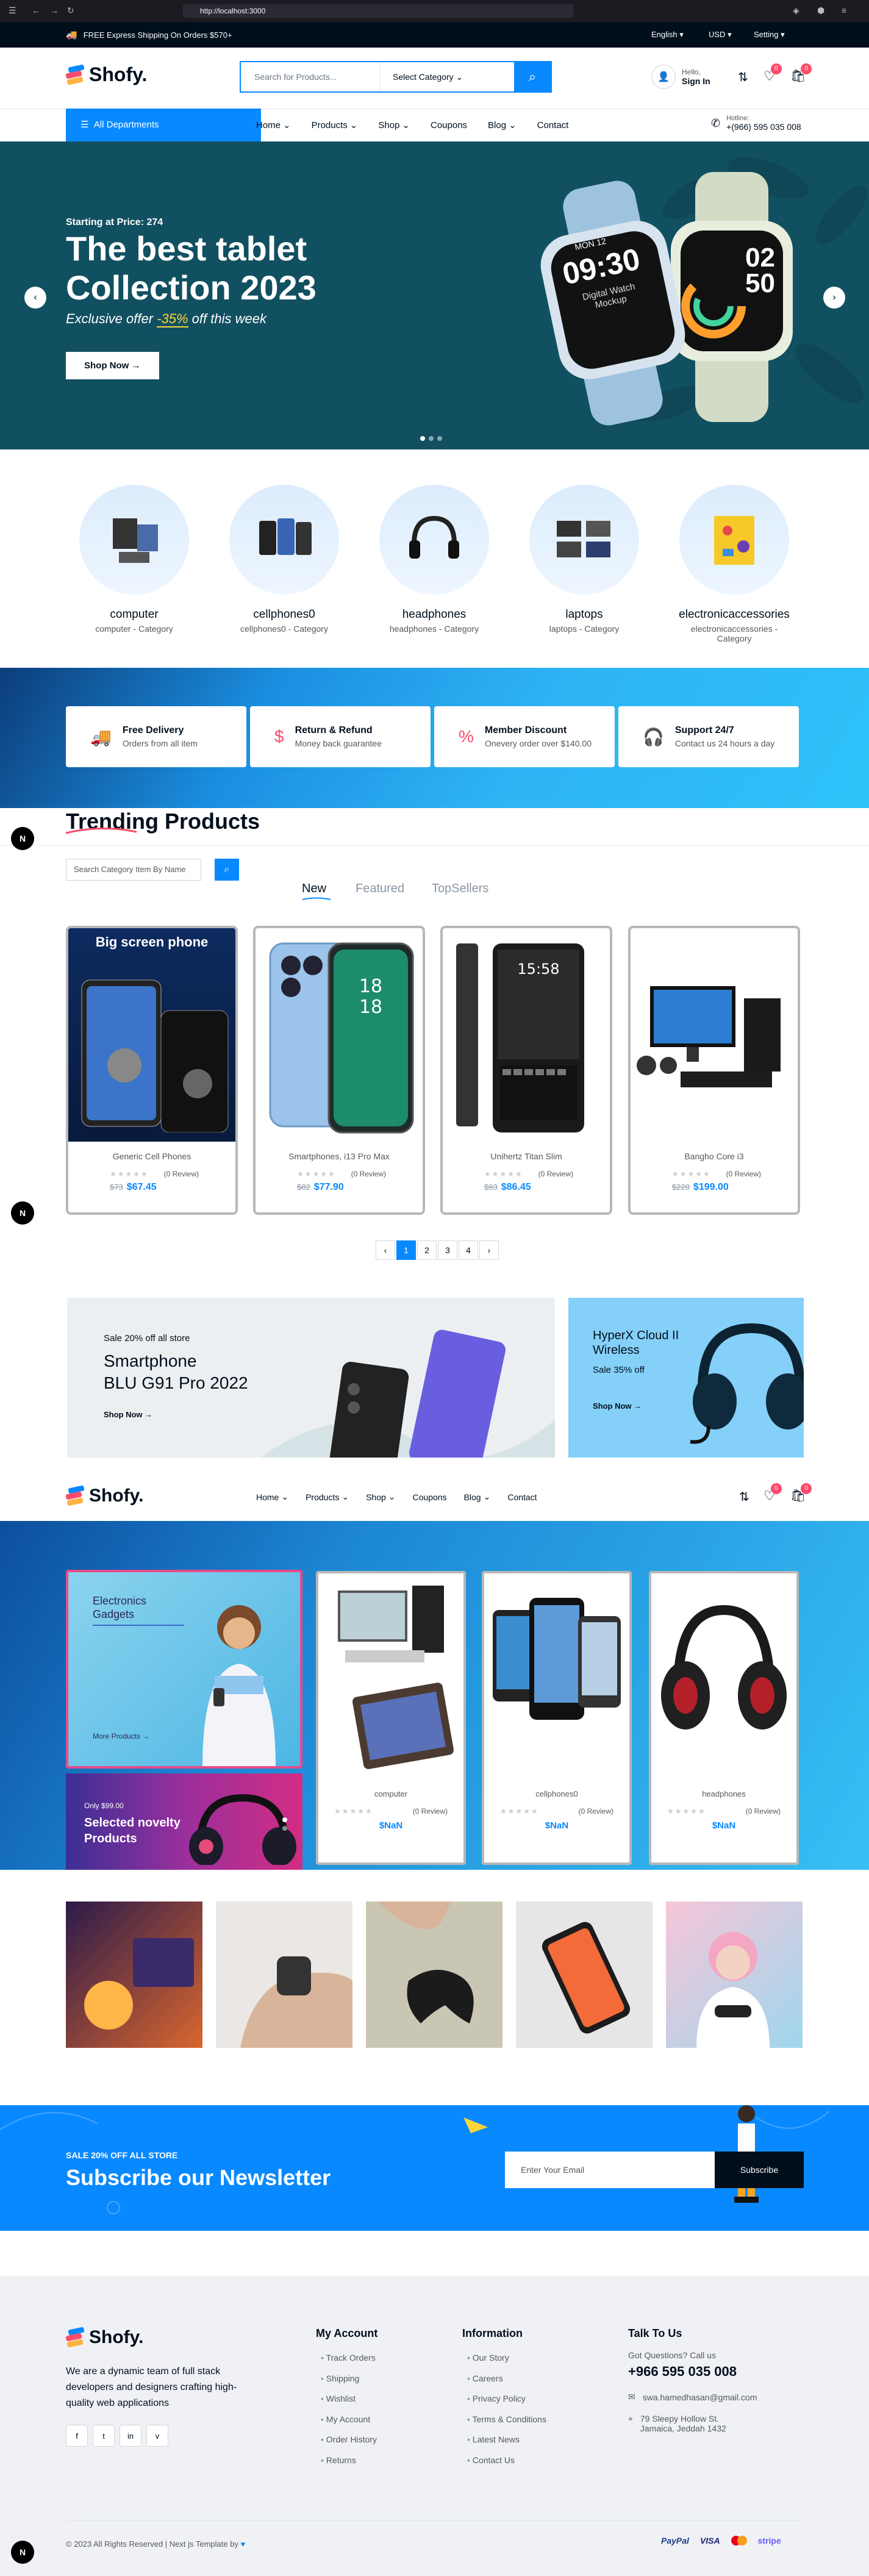  I want to click on footer-link: Shipping, so click(349, 2379).